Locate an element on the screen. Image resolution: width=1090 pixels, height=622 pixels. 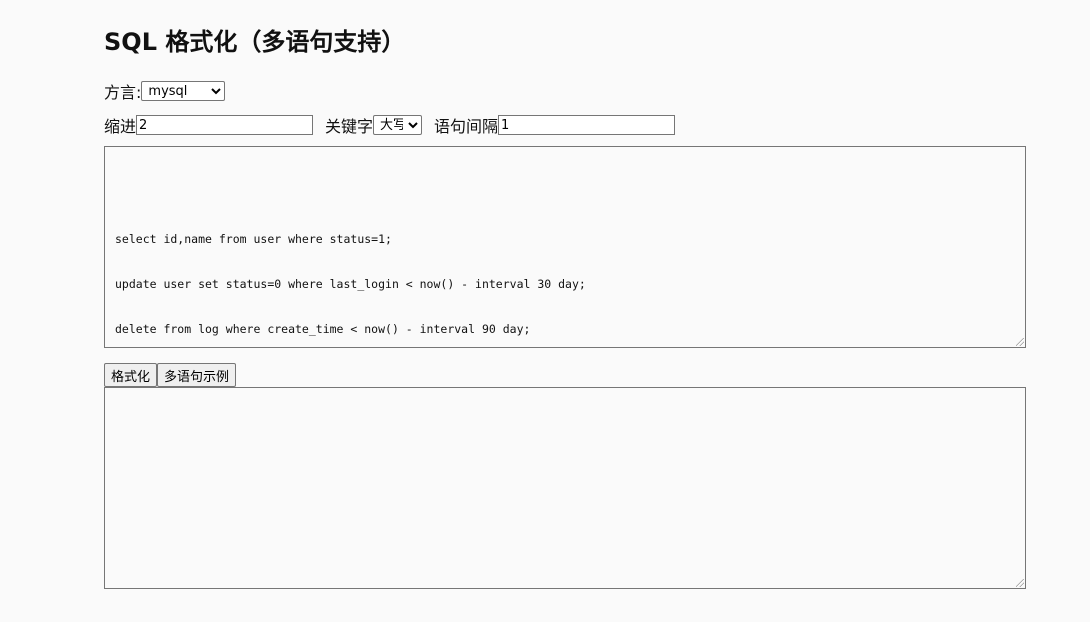
format-button: 格式化 is located at coordinates (131, 375).